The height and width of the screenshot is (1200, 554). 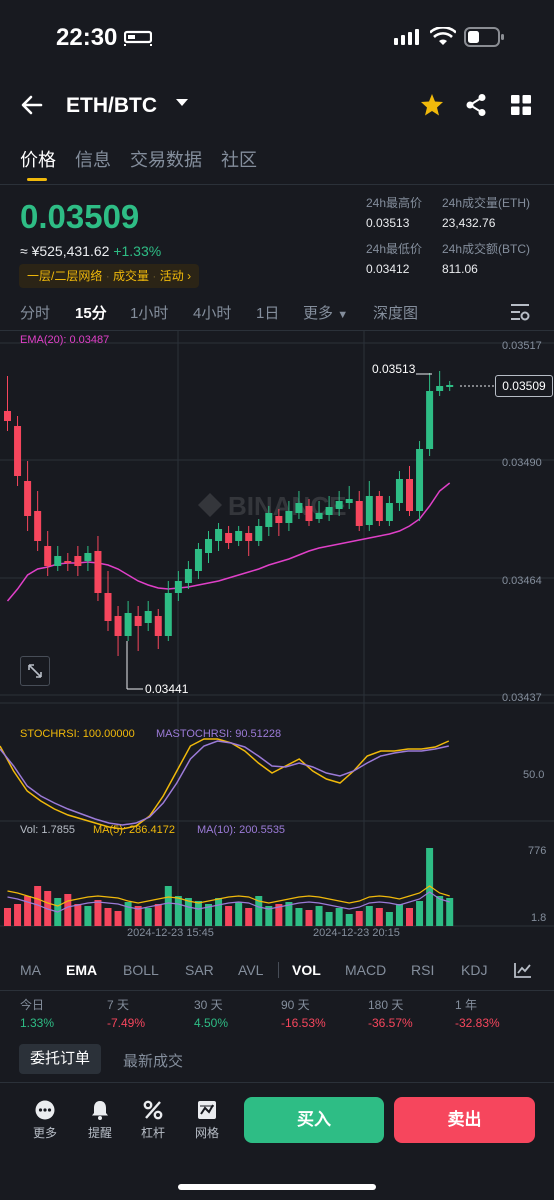 What do you see at coordinates (486, 203) in the screenshot?
I see `stat-vol-eth-label: 24h成交量(ETH)` at bounding box center [486, 203].